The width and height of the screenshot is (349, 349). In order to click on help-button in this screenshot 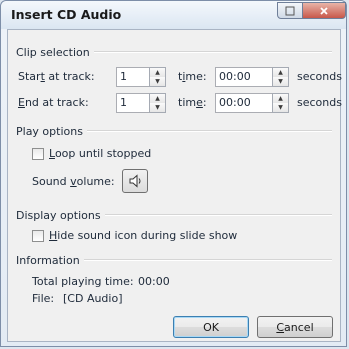, I will do `click(290, 10)`.